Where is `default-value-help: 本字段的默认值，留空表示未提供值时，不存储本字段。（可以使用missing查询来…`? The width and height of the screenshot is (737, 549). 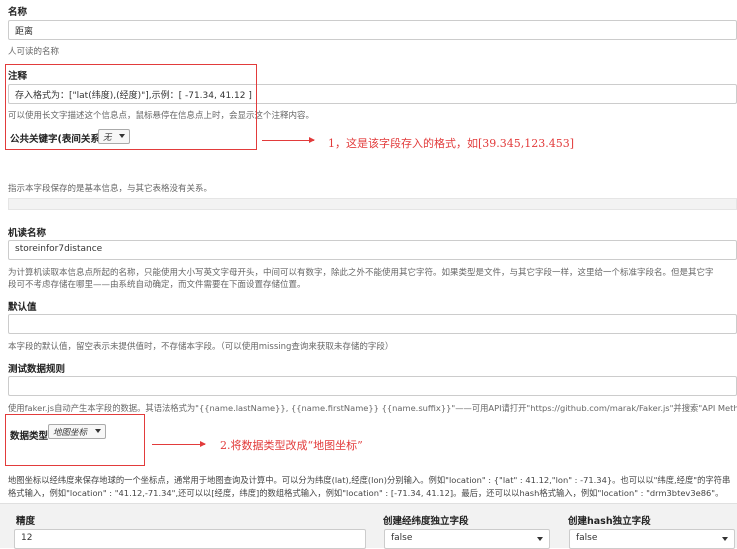
default-value-help: 本字段的默认值，留空表示未提供值时，不存储本字段。（可以使用missing查询来… is located at coordinates (201, 347).